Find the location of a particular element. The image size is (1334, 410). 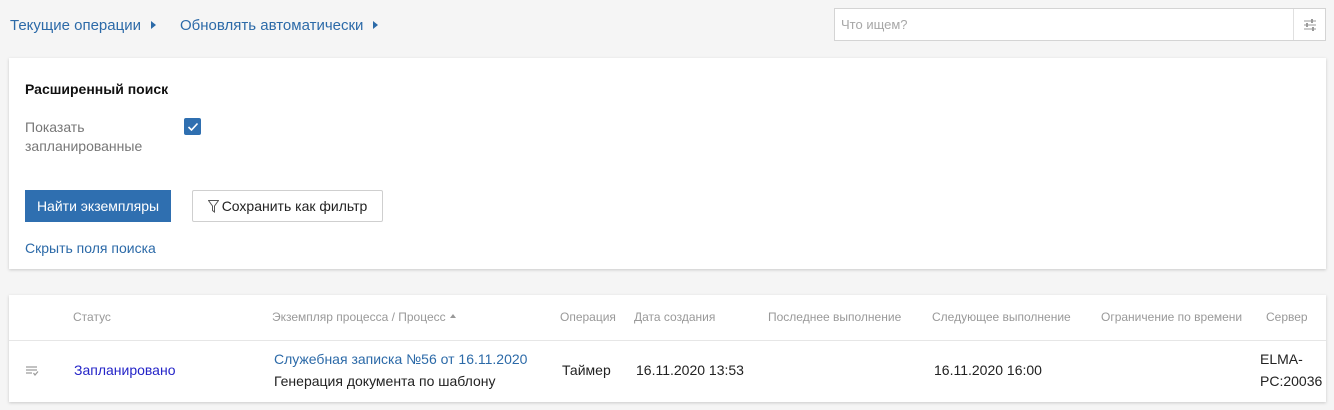

column-header-created-date: Дата создания is located at coordinates (674, 317).